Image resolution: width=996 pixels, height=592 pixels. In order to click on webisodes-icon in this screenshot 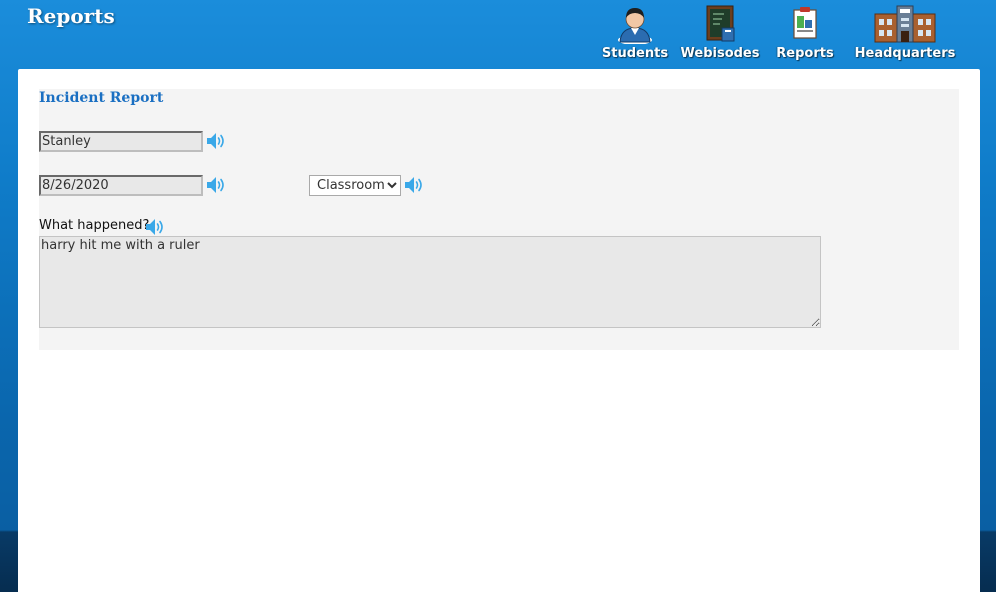, I will do `click(720, 23)`.